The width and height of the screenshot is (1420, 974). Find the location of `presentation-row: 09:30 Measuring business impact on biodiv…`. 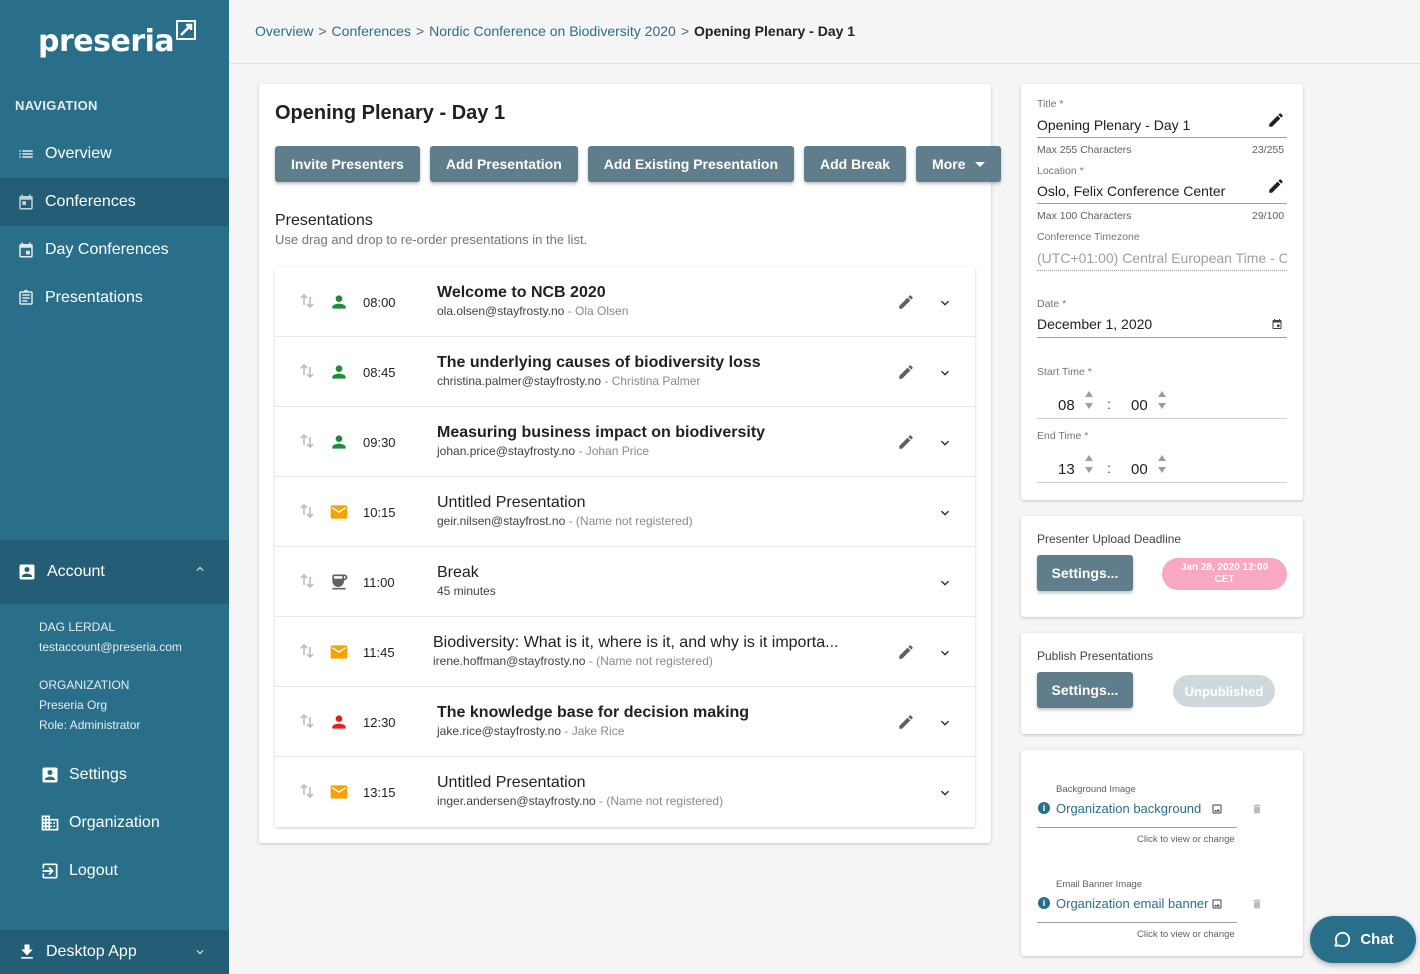

presentation-row: 09:30 Measuring business impact on biodiv… is located at coordinates (625, 442).